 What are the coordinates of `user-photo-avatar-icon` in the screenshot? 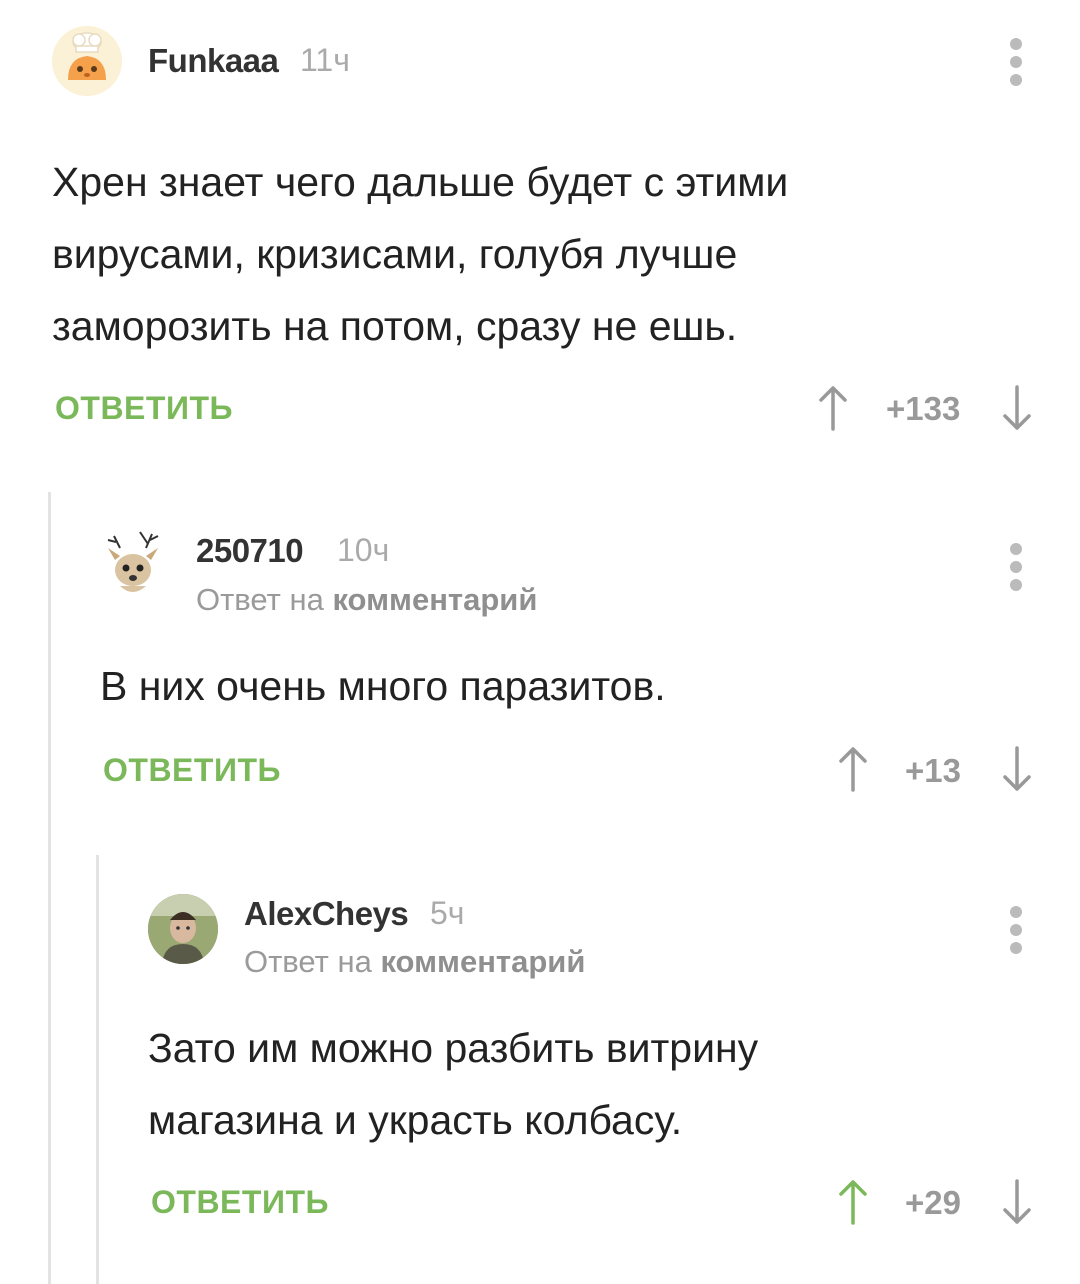 It's located at (183, 929).